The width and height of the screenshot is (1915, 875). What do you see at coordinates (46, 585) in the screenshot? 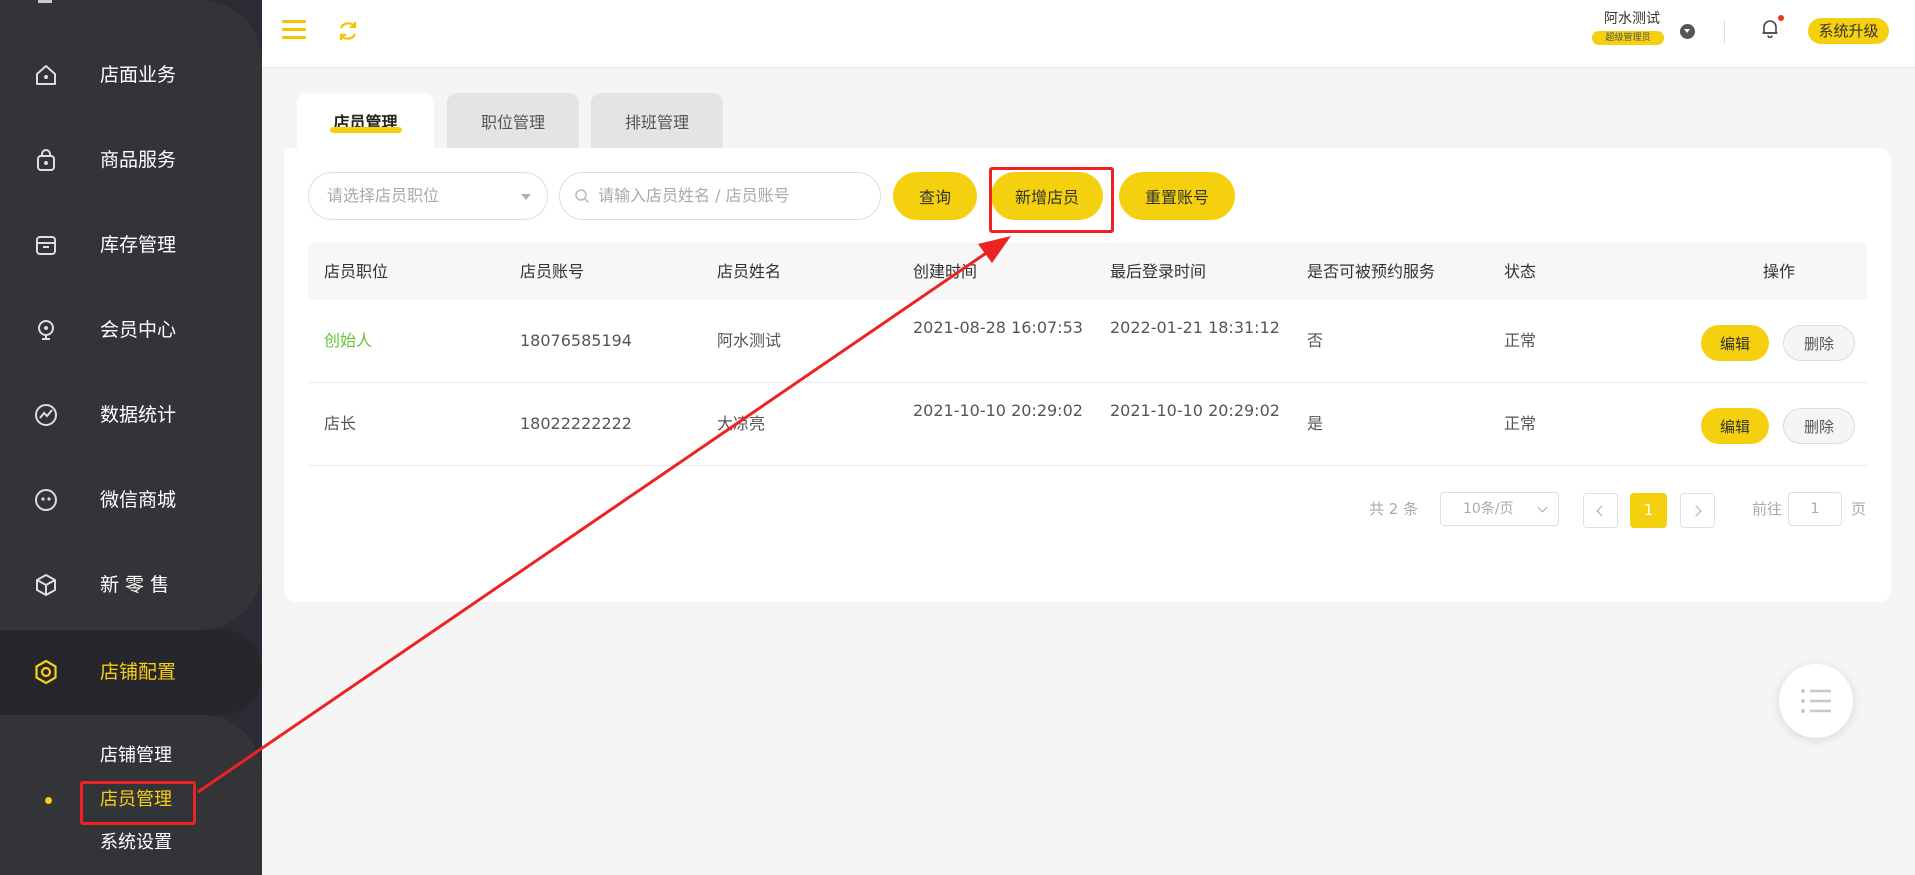
I see `cube-icon` at bounding box center [46, 585].